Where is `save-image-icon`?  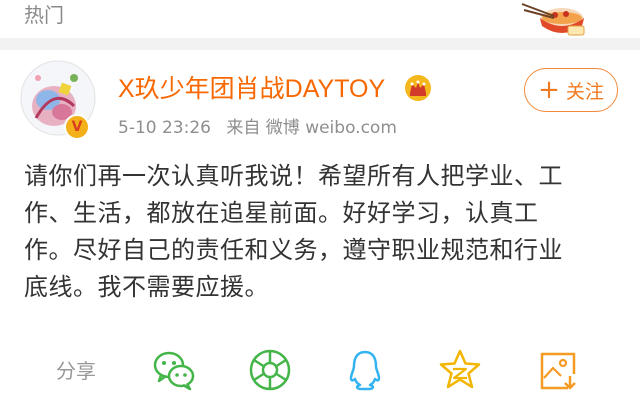
save-image-icon is located at coordinates (558, 370).